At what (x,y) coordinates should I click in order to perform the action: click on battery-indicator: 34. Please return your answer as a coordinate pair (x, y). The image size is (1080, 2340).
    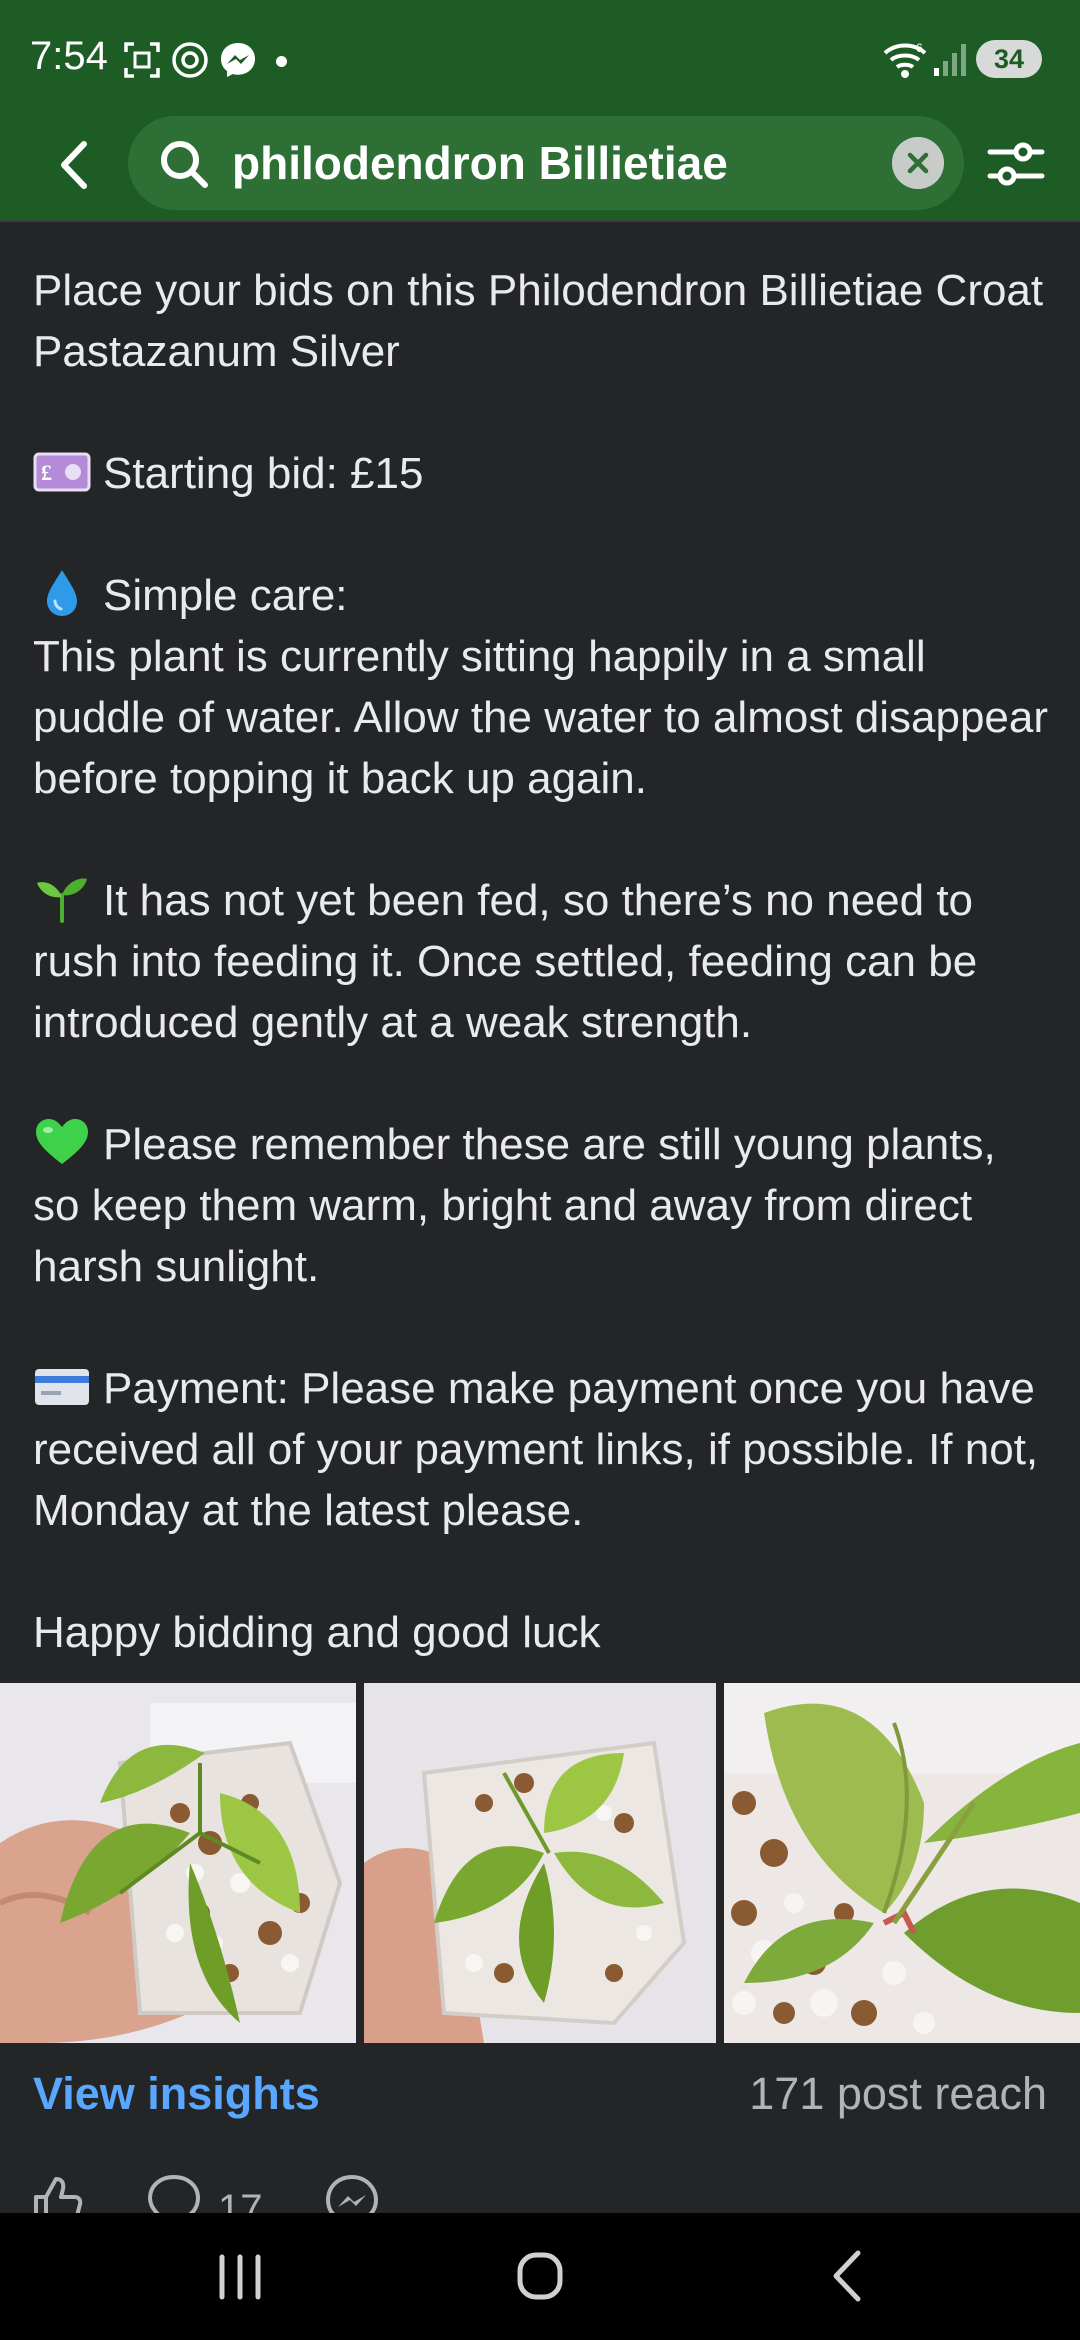
    Looking at the image, I should click on (1009, 59).